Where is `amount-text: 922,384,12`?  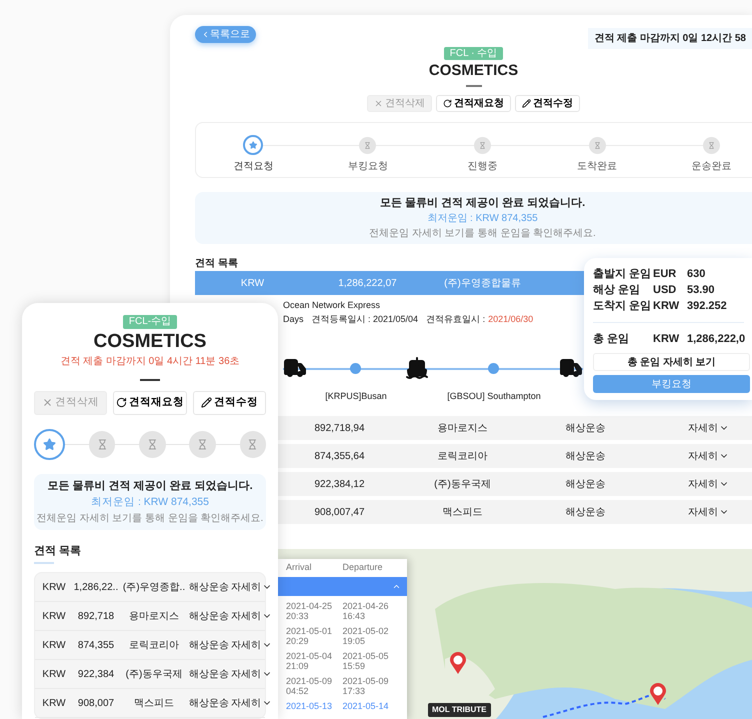 amount-text: 922,384,12 is located at coordinates (339, 485).